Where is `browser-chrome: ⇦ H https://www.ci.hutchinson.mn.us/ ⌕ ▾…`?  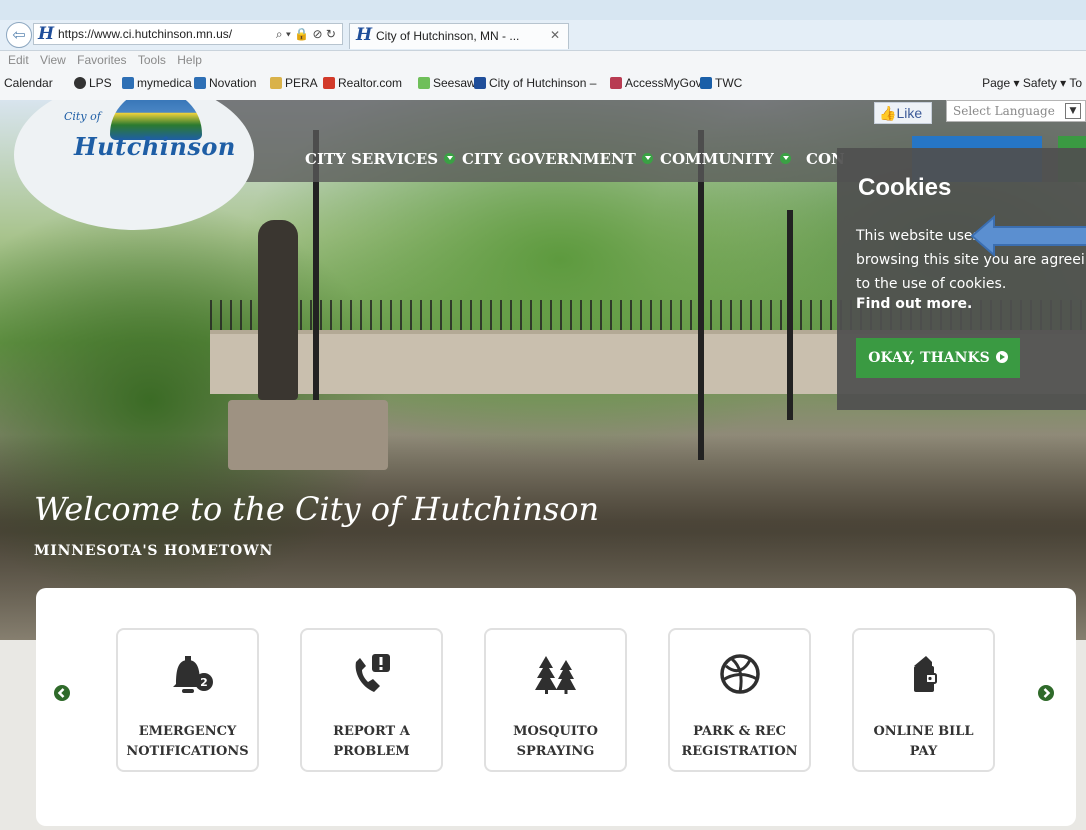
browser-chrome: ⇦ H https://www.ci.hutchinson.mn.us/ ⌕ ▾… is located at coordinates (543, 50).